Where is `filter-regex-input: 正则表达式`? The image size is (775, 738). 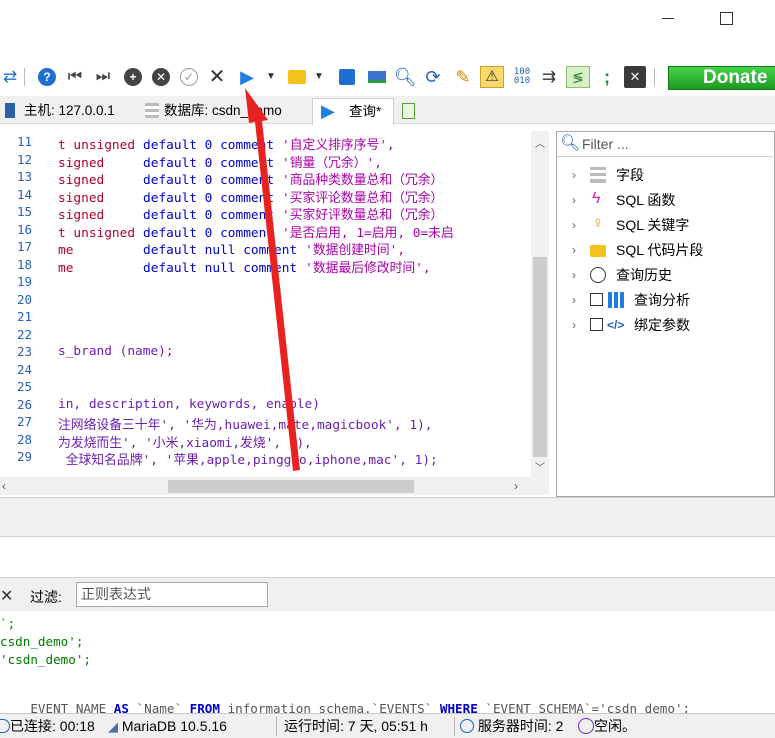 filter-regex-input: 正则表达式 is located at coordinates (172, 594).